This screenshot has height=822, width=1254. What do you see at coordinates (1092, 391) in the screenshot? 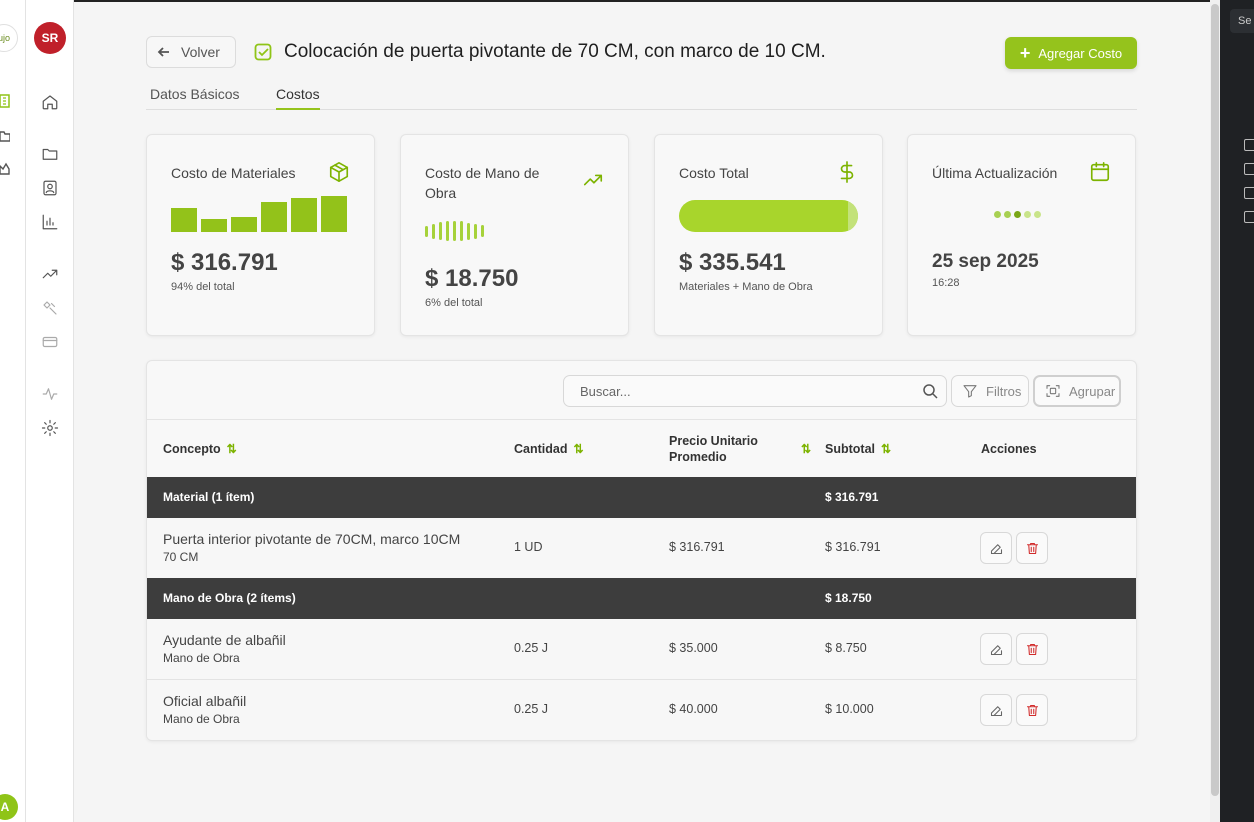
I see `group-label: Agrupar` at bounding box center [1092, 391].